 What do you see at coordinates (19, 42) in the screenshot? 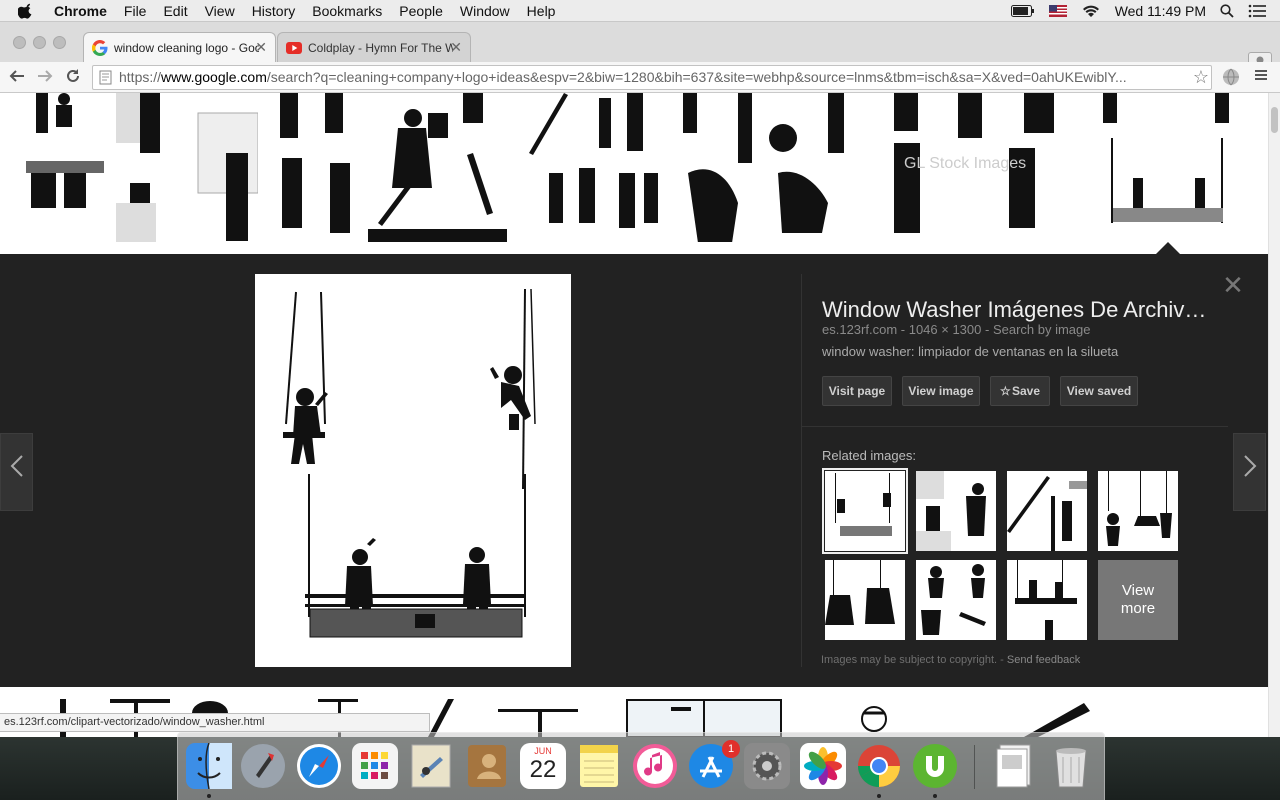
I see `window-close-button` at bounding box center [19, 42].